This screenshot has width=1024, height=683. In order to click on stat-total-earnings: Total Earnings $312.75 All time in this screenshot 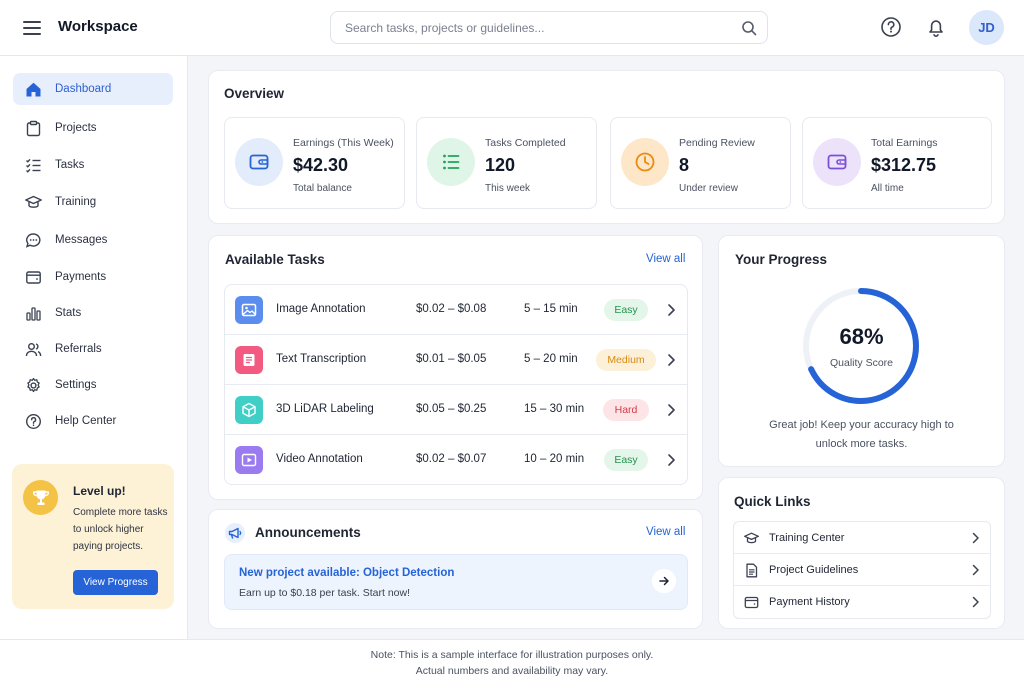, I will do `click(897, 163)`.